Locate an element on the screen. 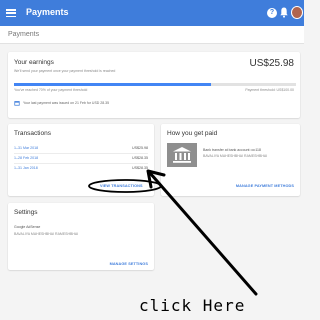 This screenshot has height=320, width=320. table-row: 1–28 Feb 2018 US$28.35 is located at coordinates (81, 160).